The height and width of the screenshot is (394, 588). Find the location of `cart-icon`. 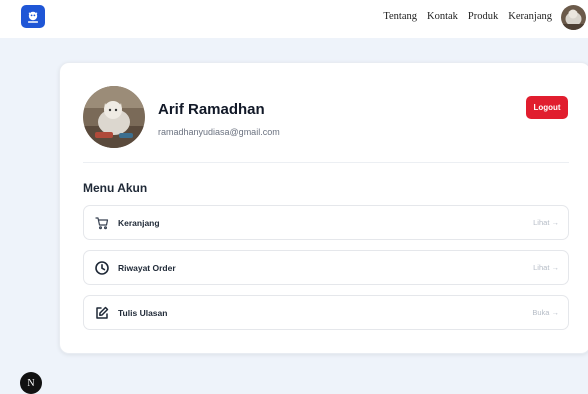

cart-icon is located at coordinates (102, 223).